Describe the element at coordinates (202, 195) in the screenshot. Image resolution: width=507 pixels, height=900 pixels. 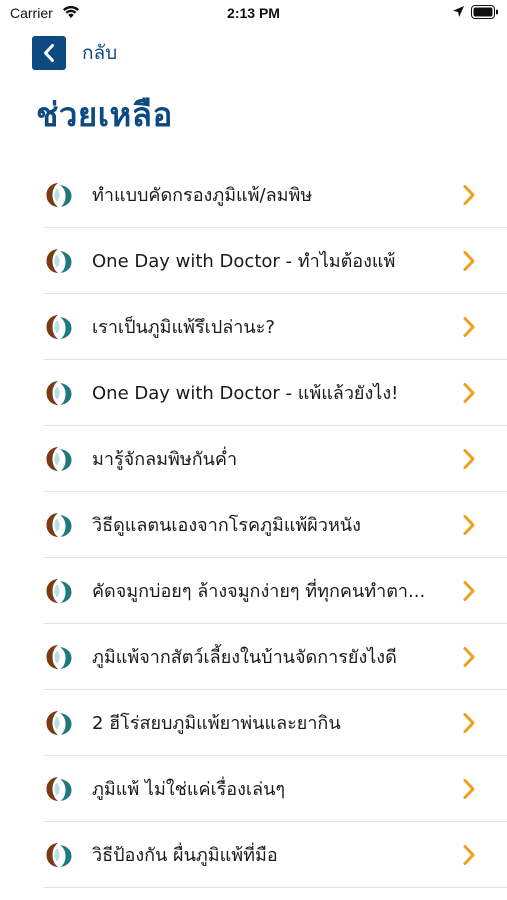
I see `list-item-label: ทำแบบคัดกรองภูมิแพ้/ลมพิษ` at that location.